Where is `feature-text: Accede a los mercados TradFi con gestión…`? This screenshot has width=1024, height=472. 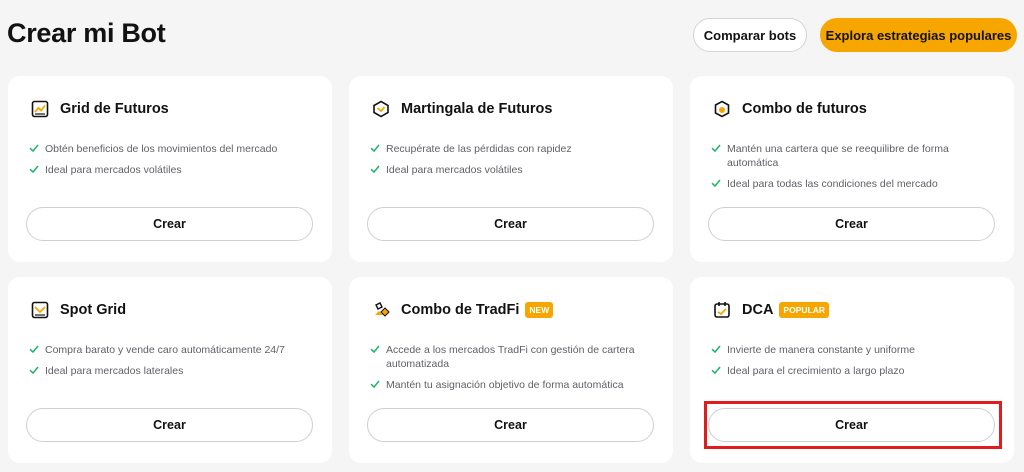
feature-text: Accede a los mercados TradFi con gestión… is located at coordinates (510, 357).